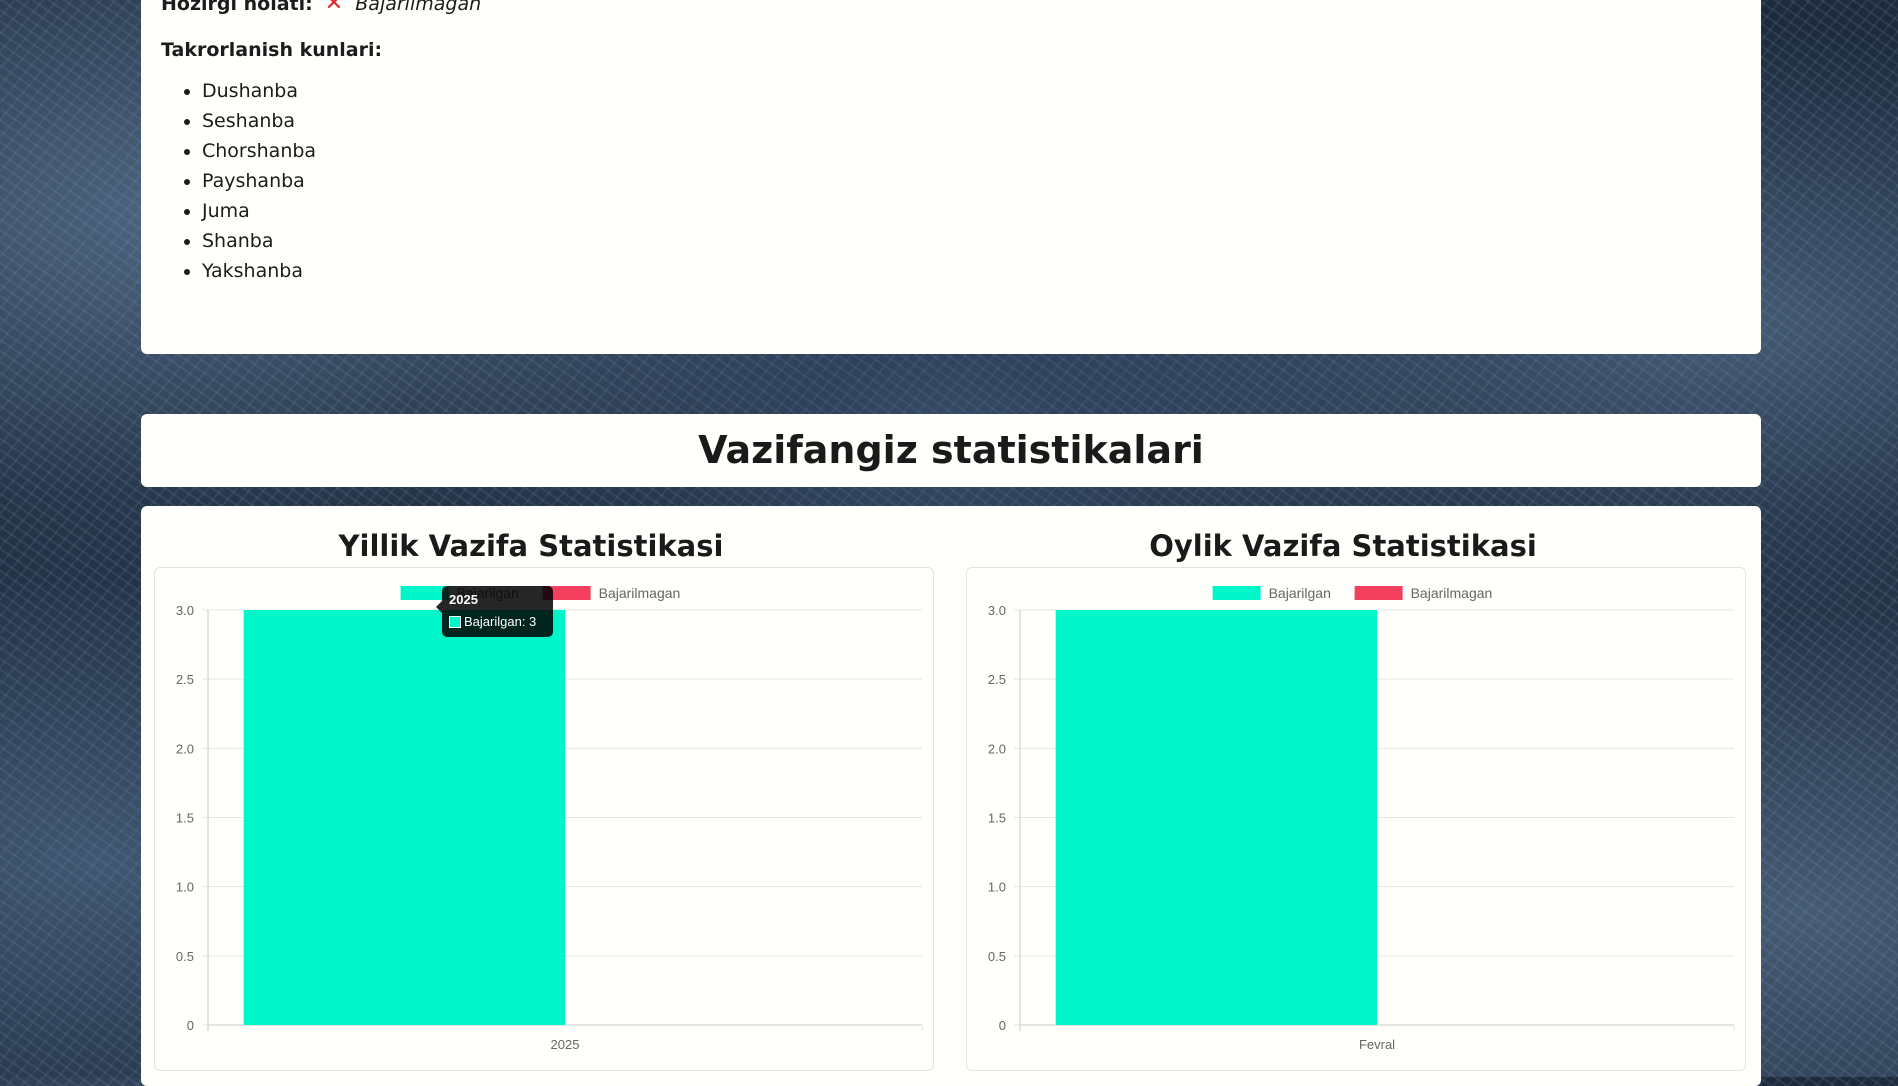 Image resolution: width=1898 pixels, height=1086 pixels. What do you see at coordinates (321, 8) in the screenshot?
I see `task-status-line: Hozirgi holati: ✕ Bajarilmagan` at bounding box center [321, 8].